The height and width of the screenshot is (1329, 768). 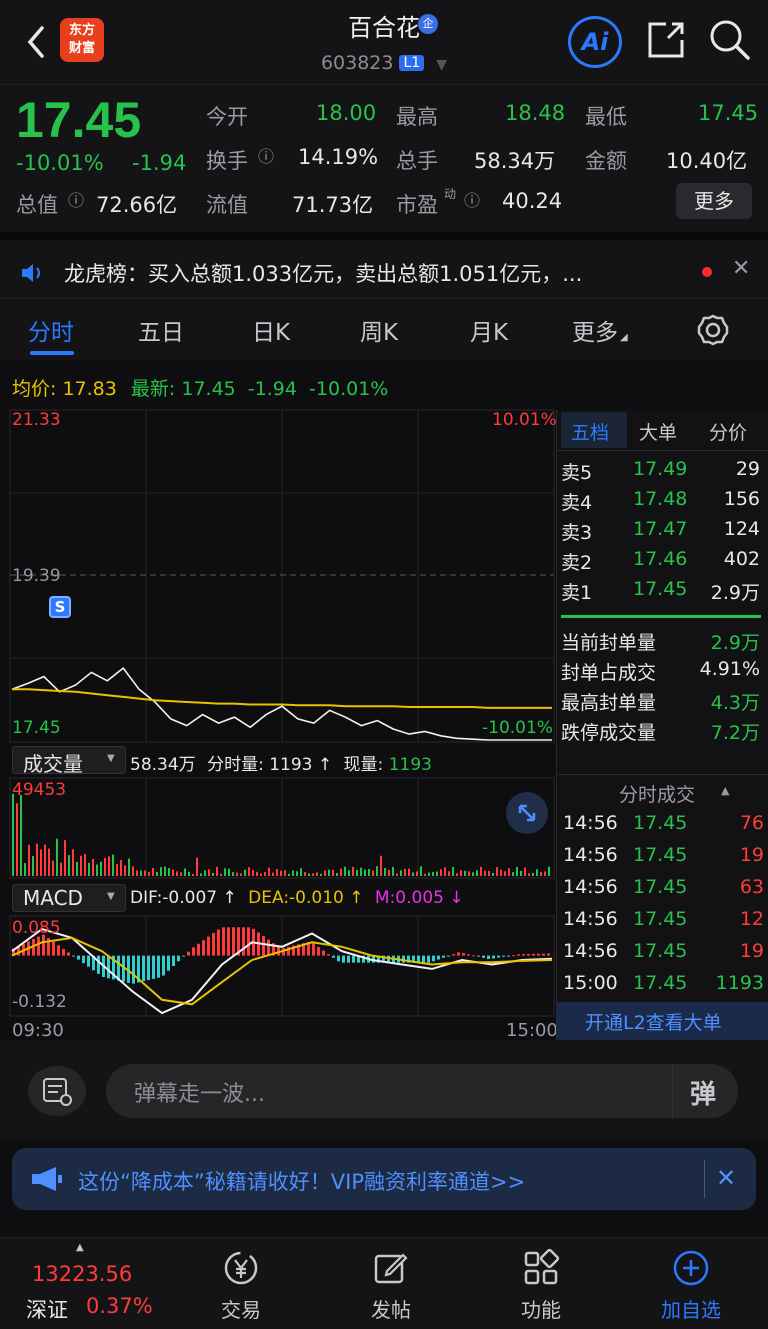 What do you see at coordinates (69, 898) in the screenshot?
I see `macd-indicator-select: MACD ▼` at bounding box center [69, 898].